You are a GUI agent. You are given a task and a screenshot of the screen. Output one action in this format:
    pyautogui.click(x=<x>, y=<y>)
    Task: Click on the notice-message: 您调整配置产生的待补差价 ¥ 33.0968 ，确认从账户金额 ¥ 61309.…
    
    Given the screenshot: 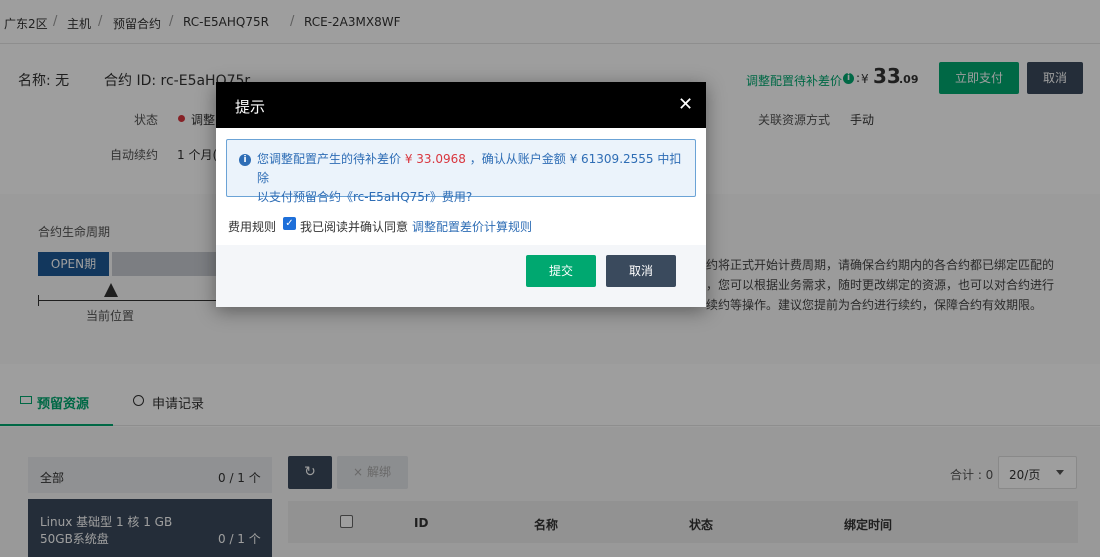 What is the action you would take?
    pyautogui.click(x=472, y=178)
    